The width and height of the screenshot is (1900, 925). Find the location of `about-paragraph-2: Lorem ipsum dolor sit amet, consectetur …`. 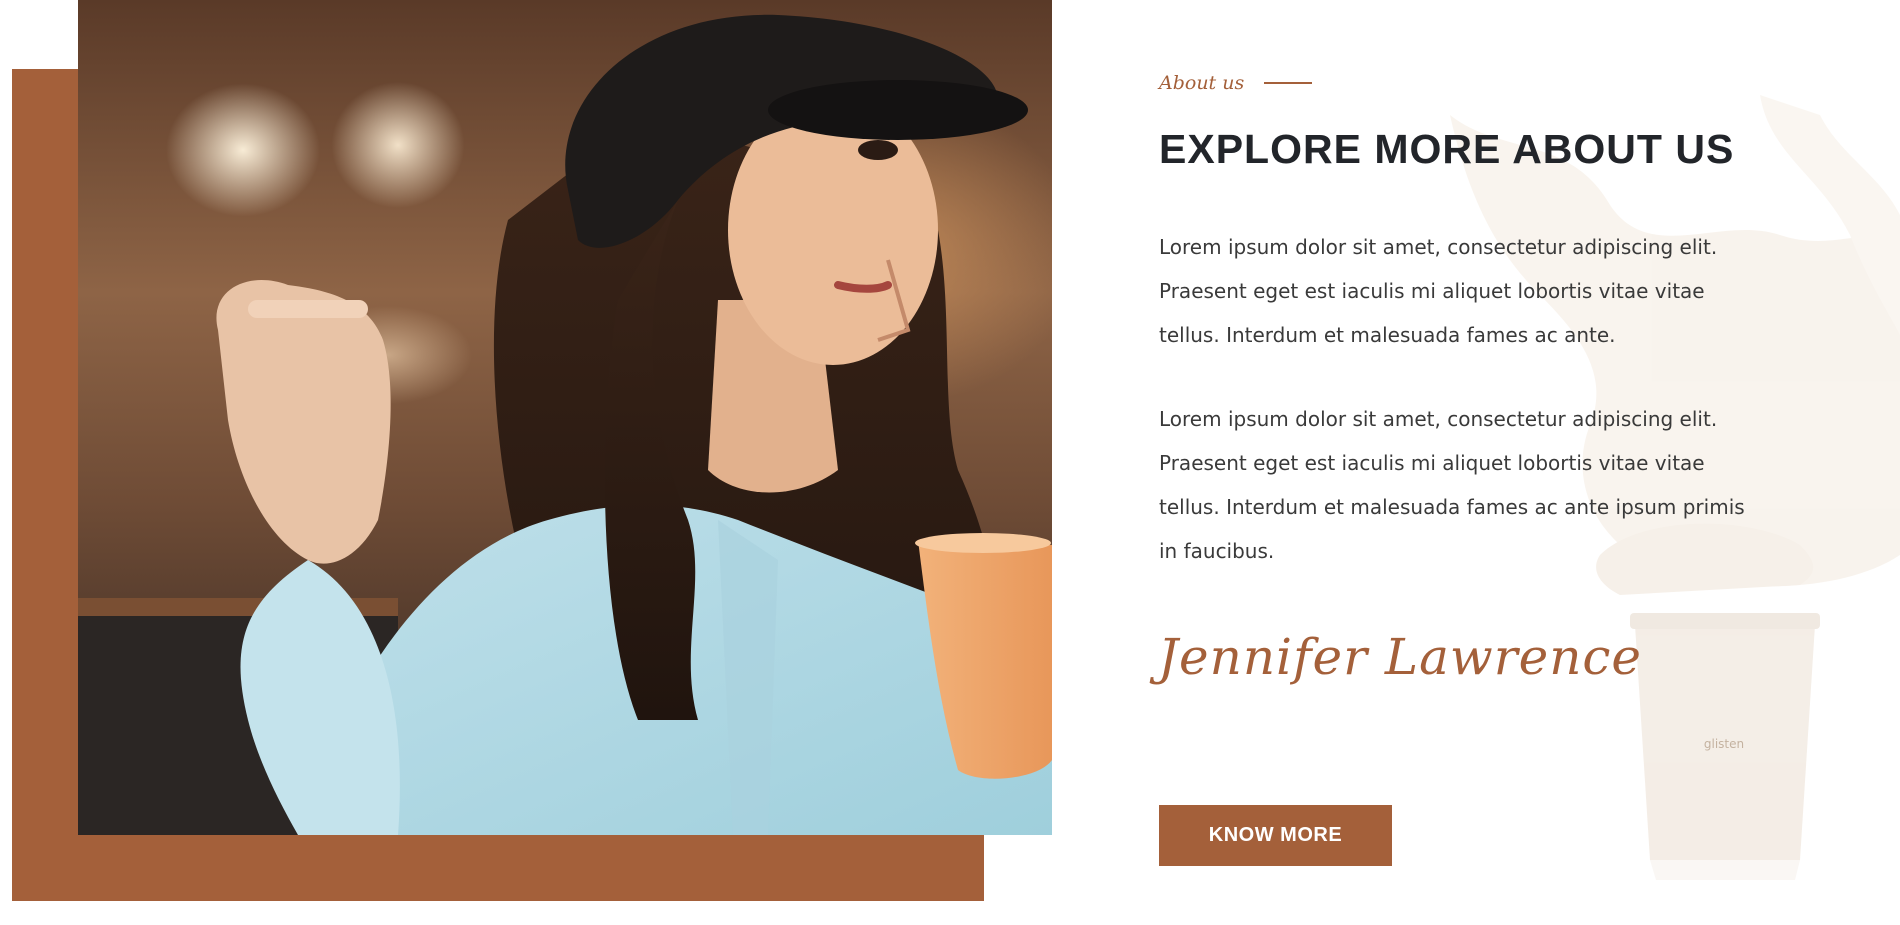

about-paragraph-2: Lorem ipsum dolor sit amet, consectetur … is located at coordinates (1452, 485).